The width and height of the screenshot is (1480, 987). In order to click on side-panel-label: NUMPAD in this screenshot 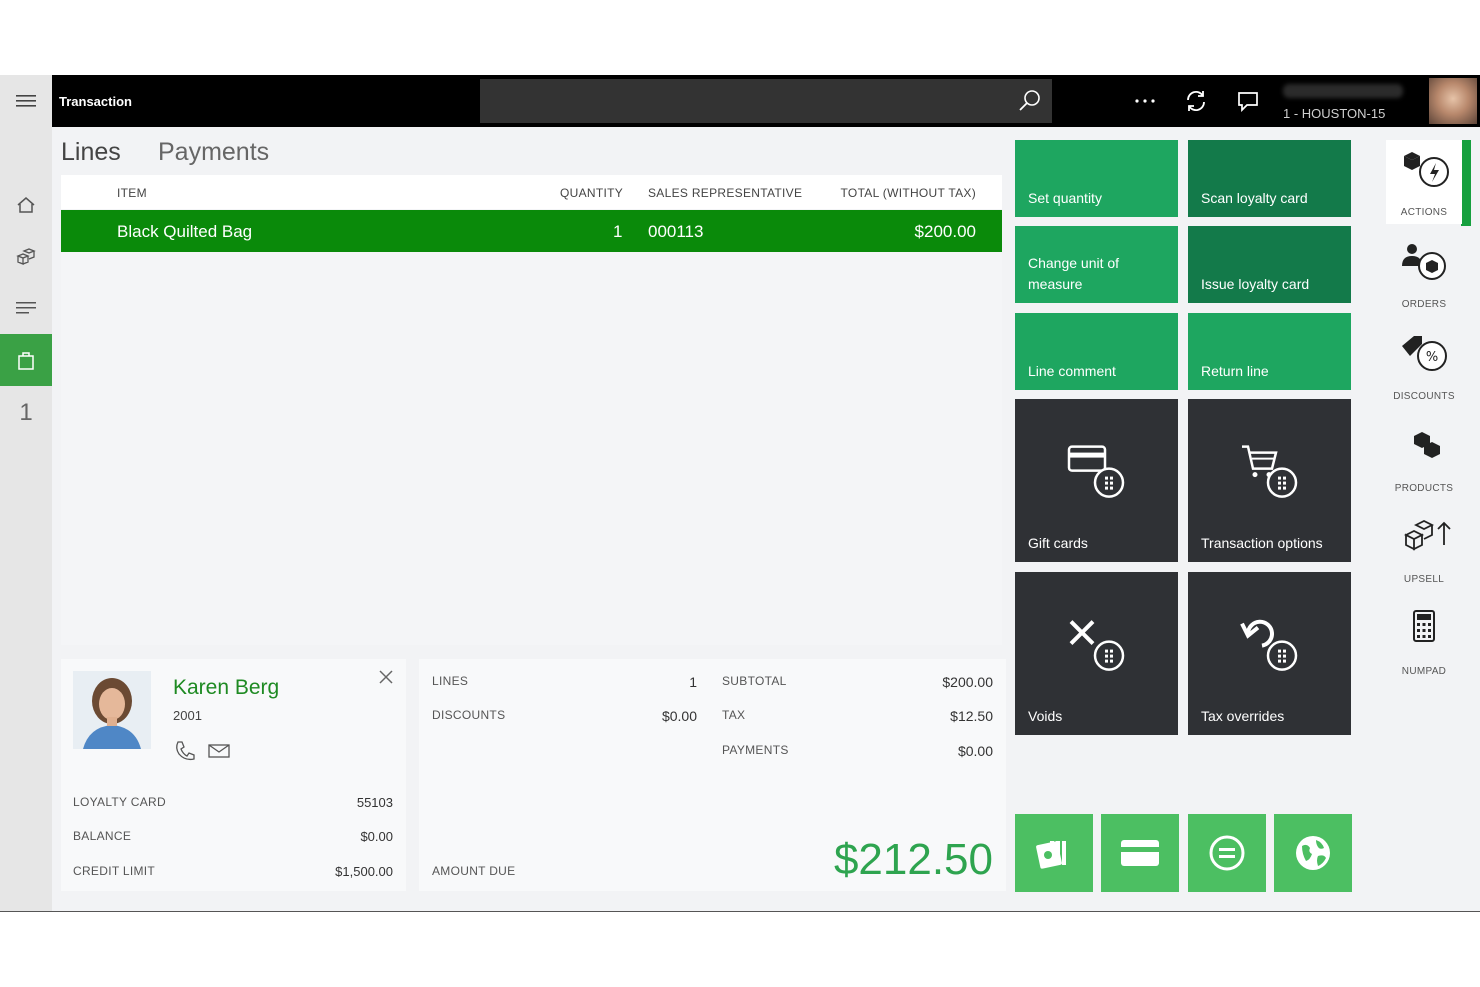, I will do `click(1424, 671)`.